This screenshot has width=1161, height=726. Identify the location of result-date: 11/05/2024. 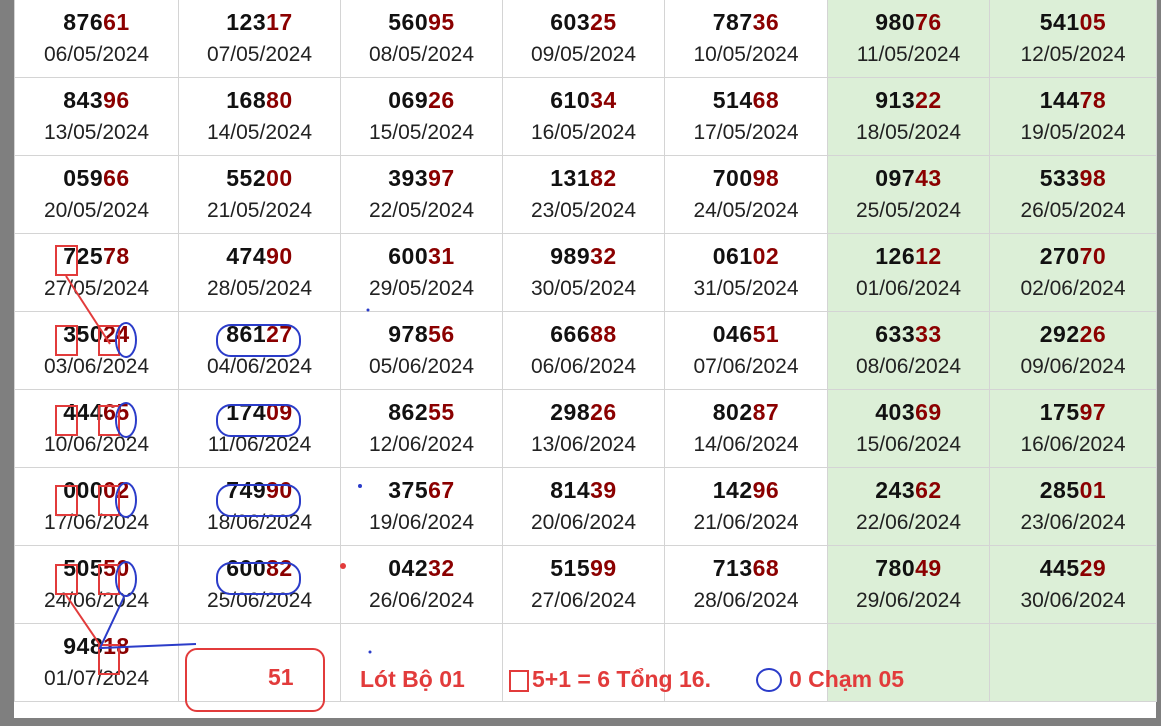
(908, 54).